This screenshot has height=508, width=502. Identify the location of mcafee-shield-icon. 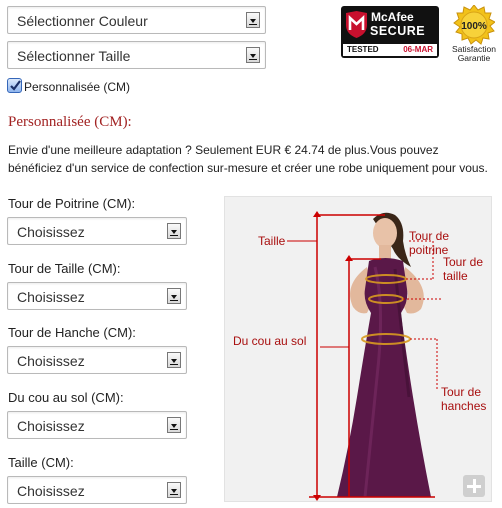
(356, 24).